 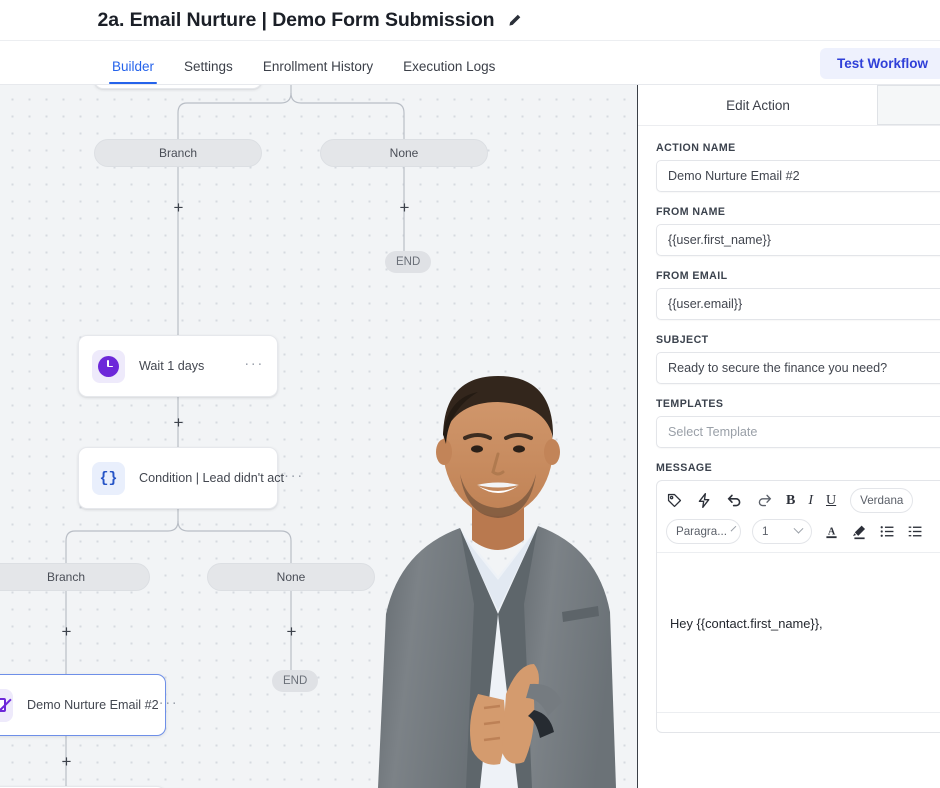 What do you see at coordinates (404, 153) in the screenshot?
I see `none-pill-1: None` at bounding box center [404, 153].